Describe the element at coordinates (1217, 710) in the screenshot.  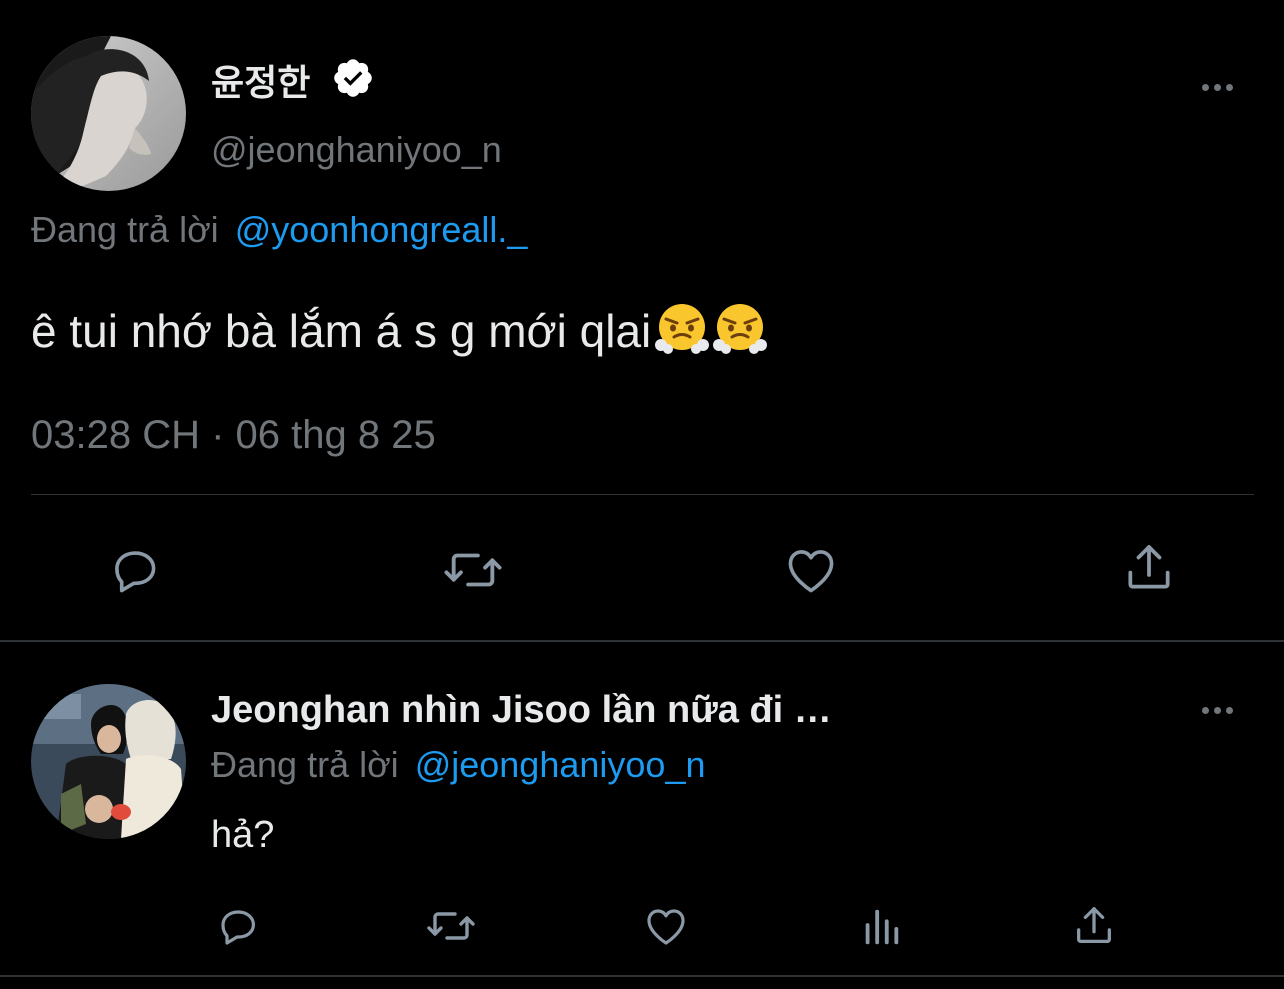
I see `reply-more-options-icon` at that location.